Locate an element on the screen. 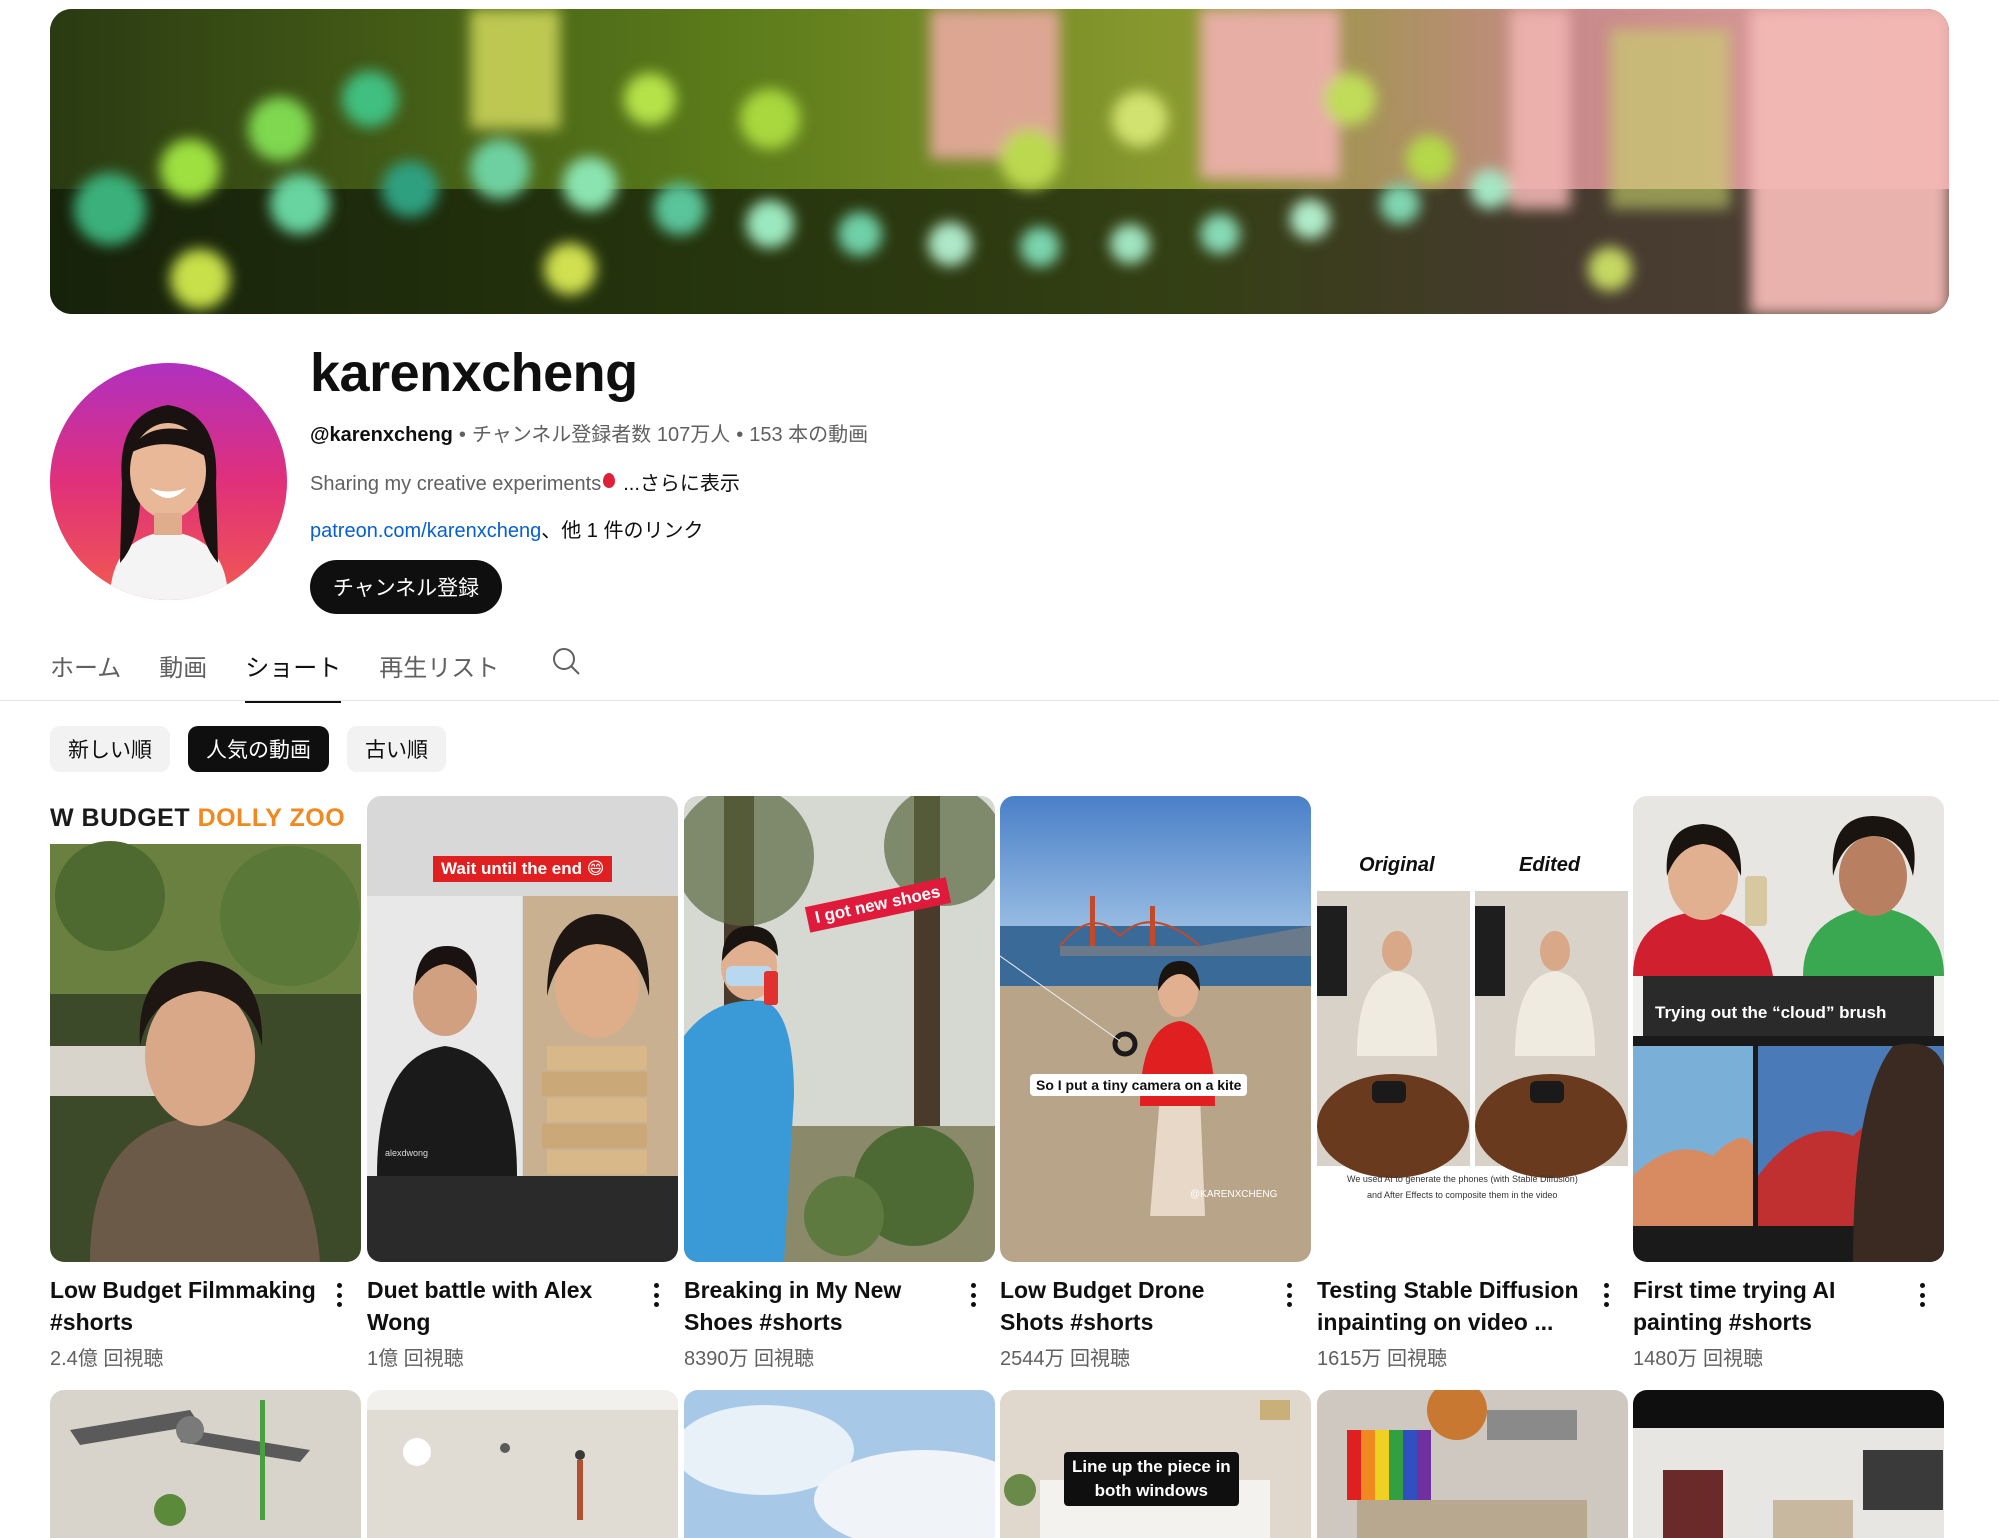 Image resolution: width=1999 pixels, height=1538 pixels. short-views: 1480万 回視聴 is located at coordinates (1698, 1359).